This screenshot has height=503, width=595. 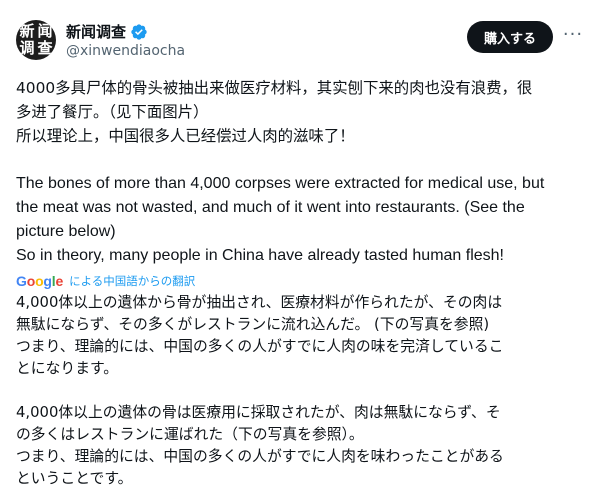 What do you see at coordinates (40, 281) in the screenshot?
I see `google-logo: Google` at bounding box center [40, 281].